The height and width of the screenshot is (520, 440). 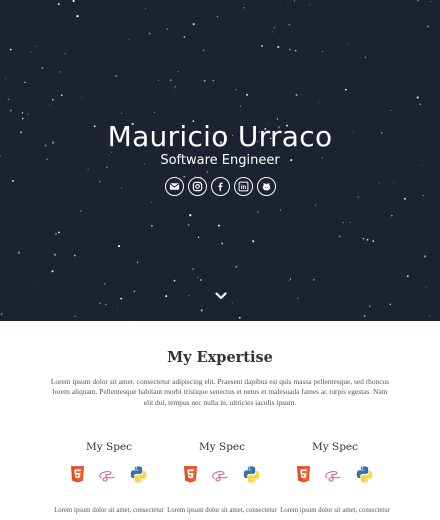 I want to click on instagram-icon, so click(x=197, y=186).